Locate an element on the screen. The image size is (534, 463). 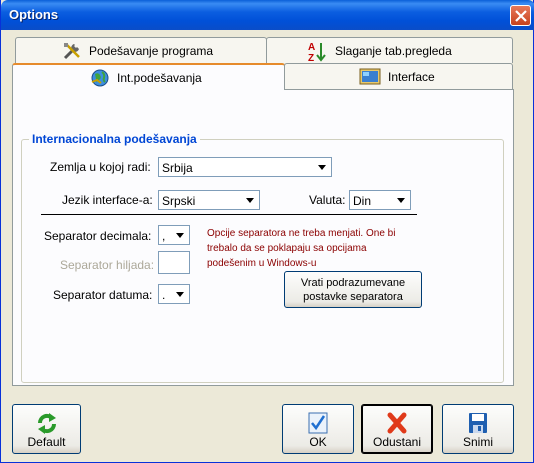
close-button is located at coordinates (520, 15).